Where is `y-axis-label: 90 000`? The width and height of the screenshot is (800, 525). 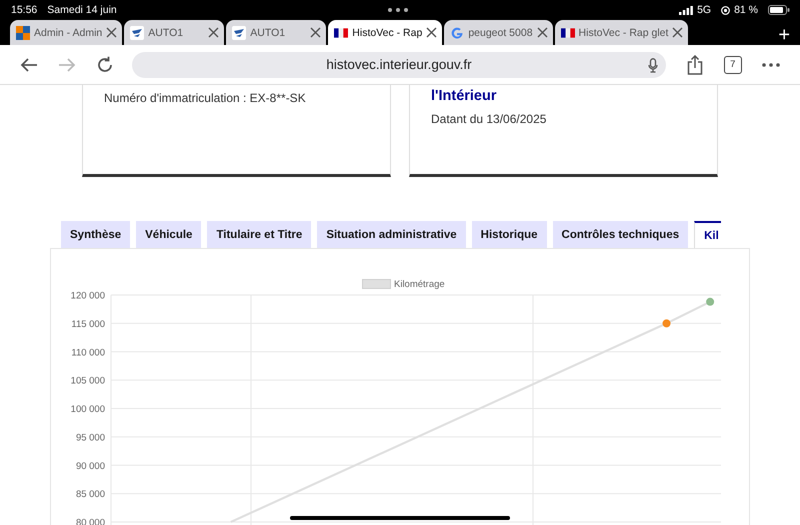 y-axis-label: 90 000 is located at coordinates (90, 466).